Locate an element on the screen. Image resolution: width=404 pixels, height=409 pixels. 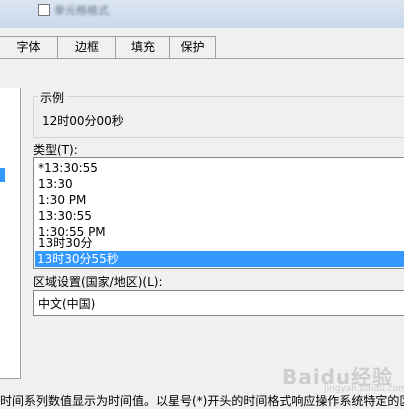
tab-strip: 字体 边框 填充 保护 is located at coordinates (202, 43).